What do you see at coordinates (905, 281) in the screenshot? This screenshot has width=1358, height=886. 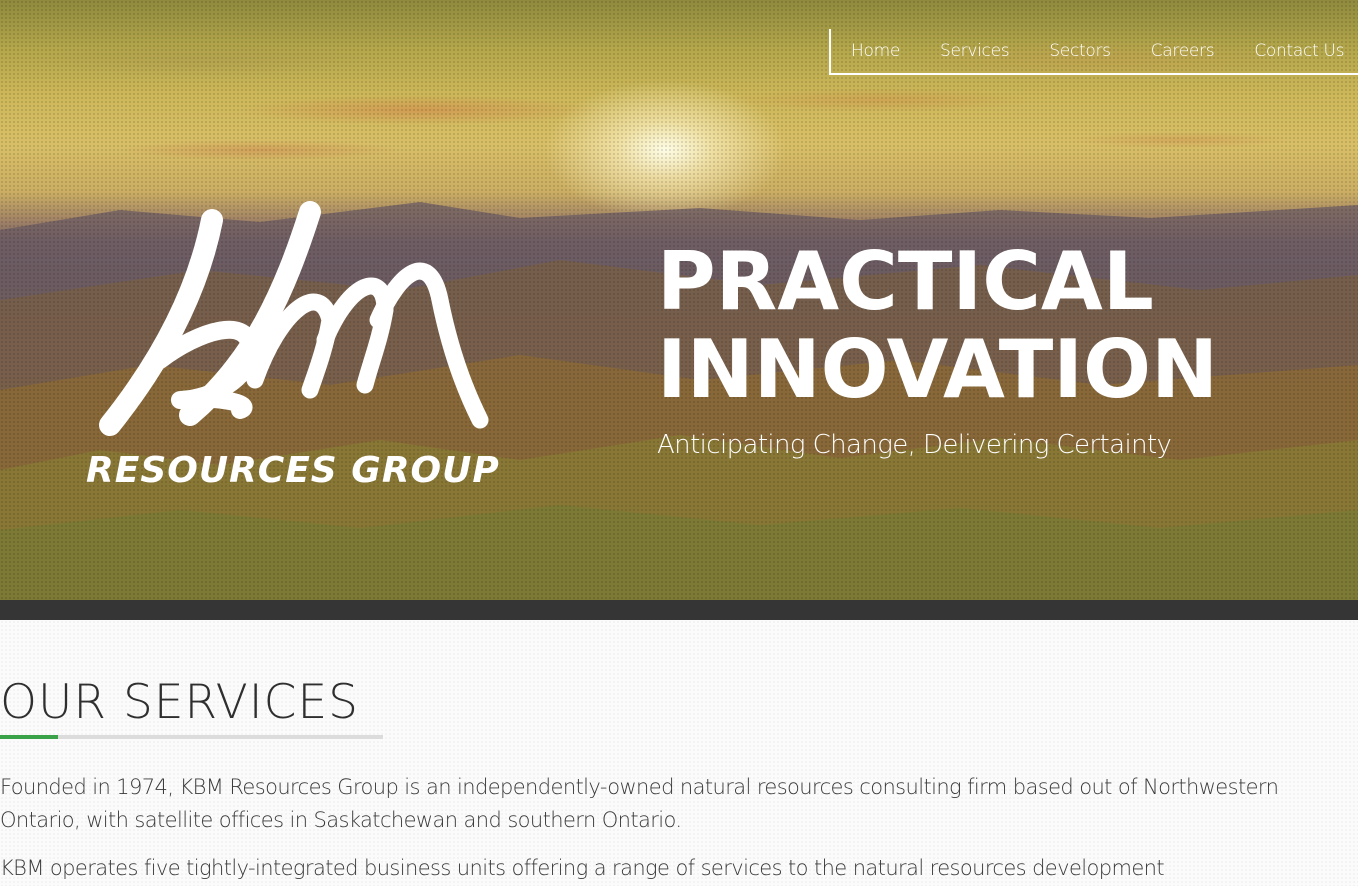 I see `headline-line-1: PRACTICAL` at bounding box center [905, 281].